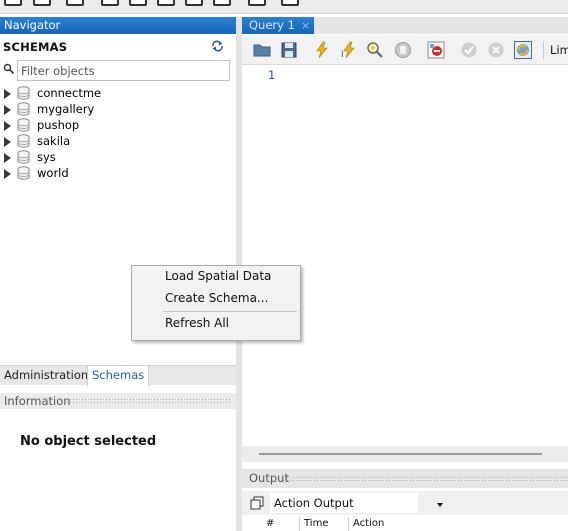 The image size is (568, 531). What do you see at coordinates (118, 157) in the screenshot?
I see `schema-item: sys` at bounding box center [118, 157].